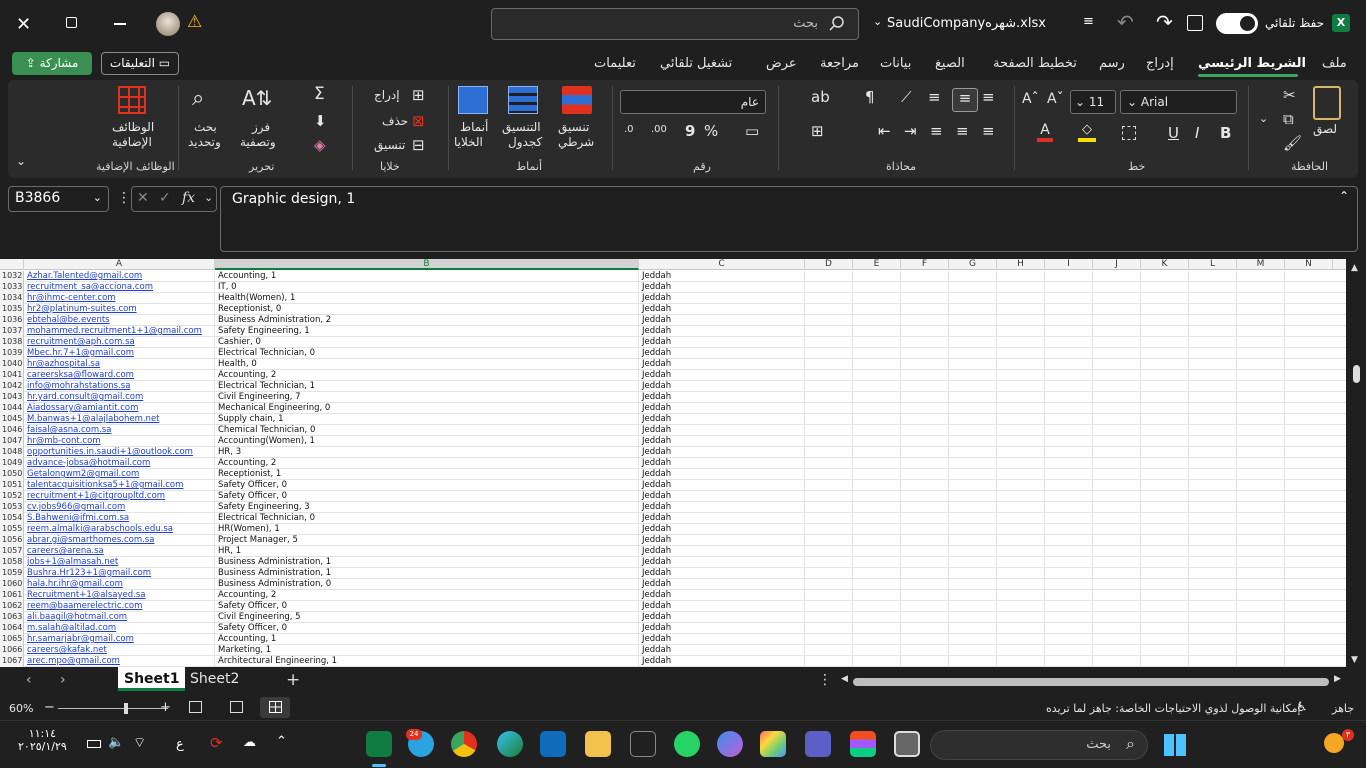 The image size is (1366, 768). I want to click on formula-input: Graphic design, 1 ⌃, so click(789, 219).